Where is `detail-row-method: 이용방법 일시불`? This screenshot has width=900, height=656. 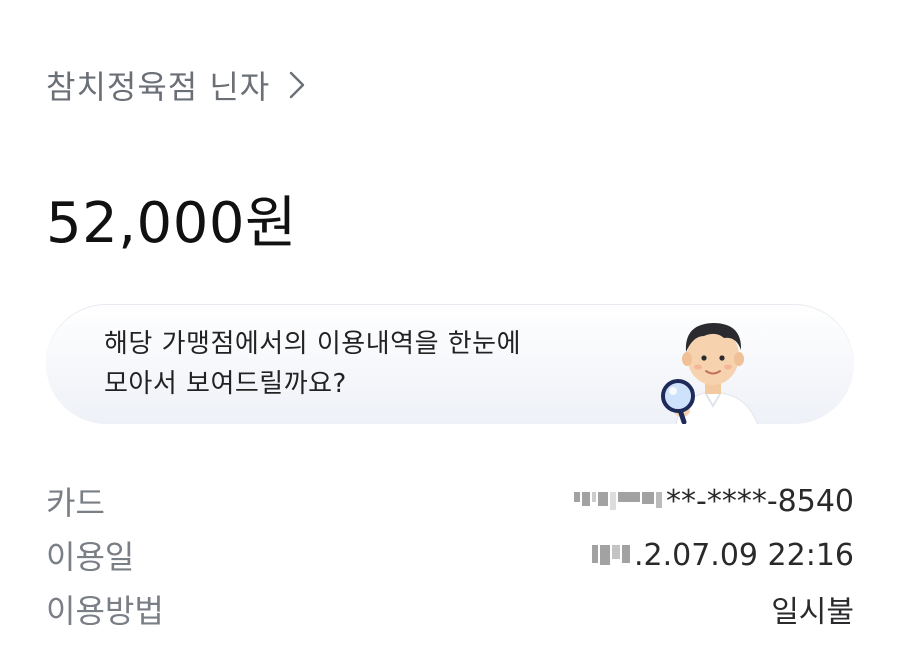 detail-row-method: 이용방법 일시불 is located at coordinates (450, 609).